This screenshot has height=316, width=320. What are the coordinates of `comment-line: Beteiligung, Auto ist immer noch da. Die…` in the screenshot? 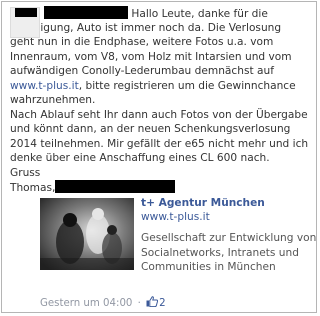 It's located at (146, 27).